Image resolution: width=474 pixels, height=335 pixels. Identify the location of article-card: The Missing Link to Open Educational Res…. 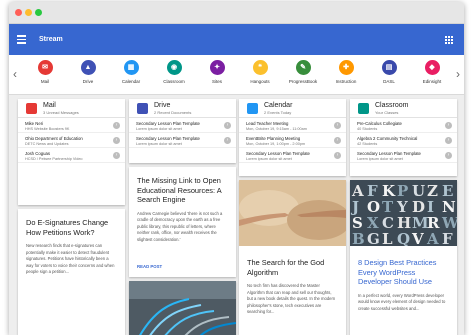
(182, 222).